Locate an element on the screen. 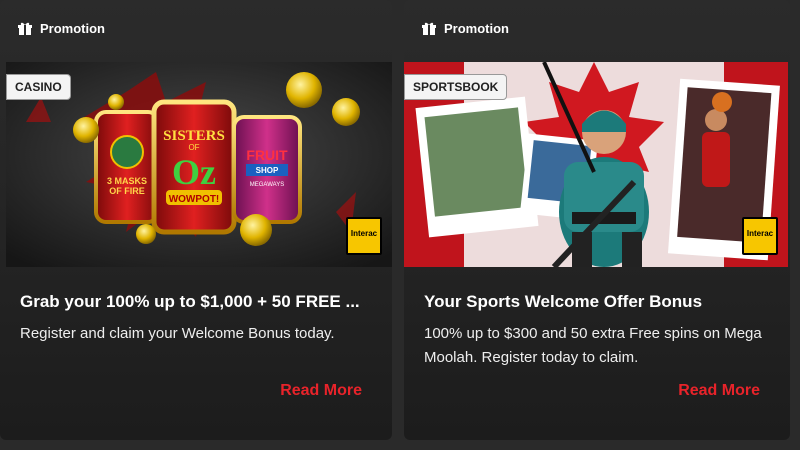  svg-text: Oz is located at coordinates (194, 172).